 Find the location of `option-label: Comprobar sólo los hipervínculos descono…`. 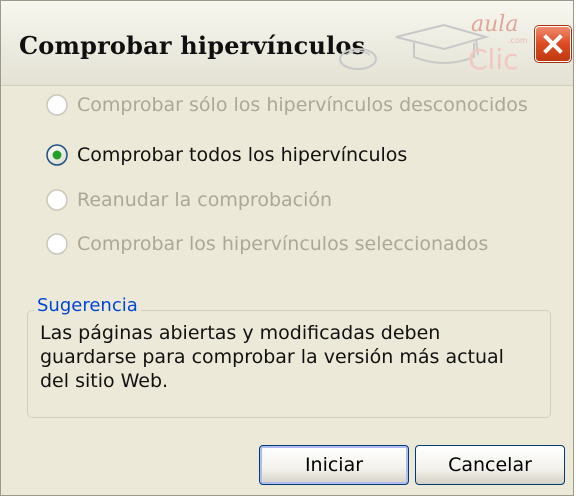

option-label: Comprobar sólo los hipervínculos descono… is located at coordinates (302, 105).